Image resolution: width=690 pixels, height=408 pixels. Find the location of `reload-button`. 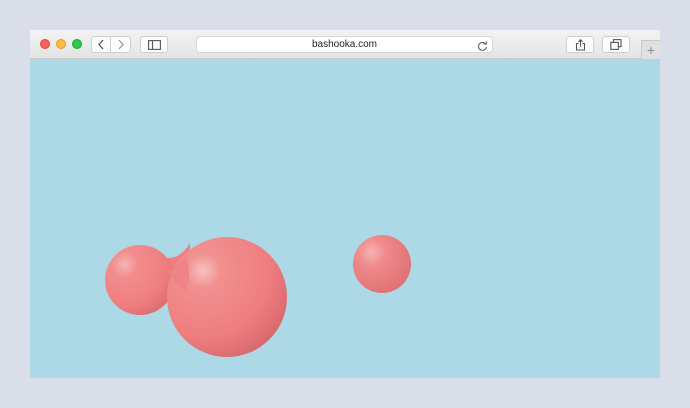

reload-button is located at coordinates (482, 48).